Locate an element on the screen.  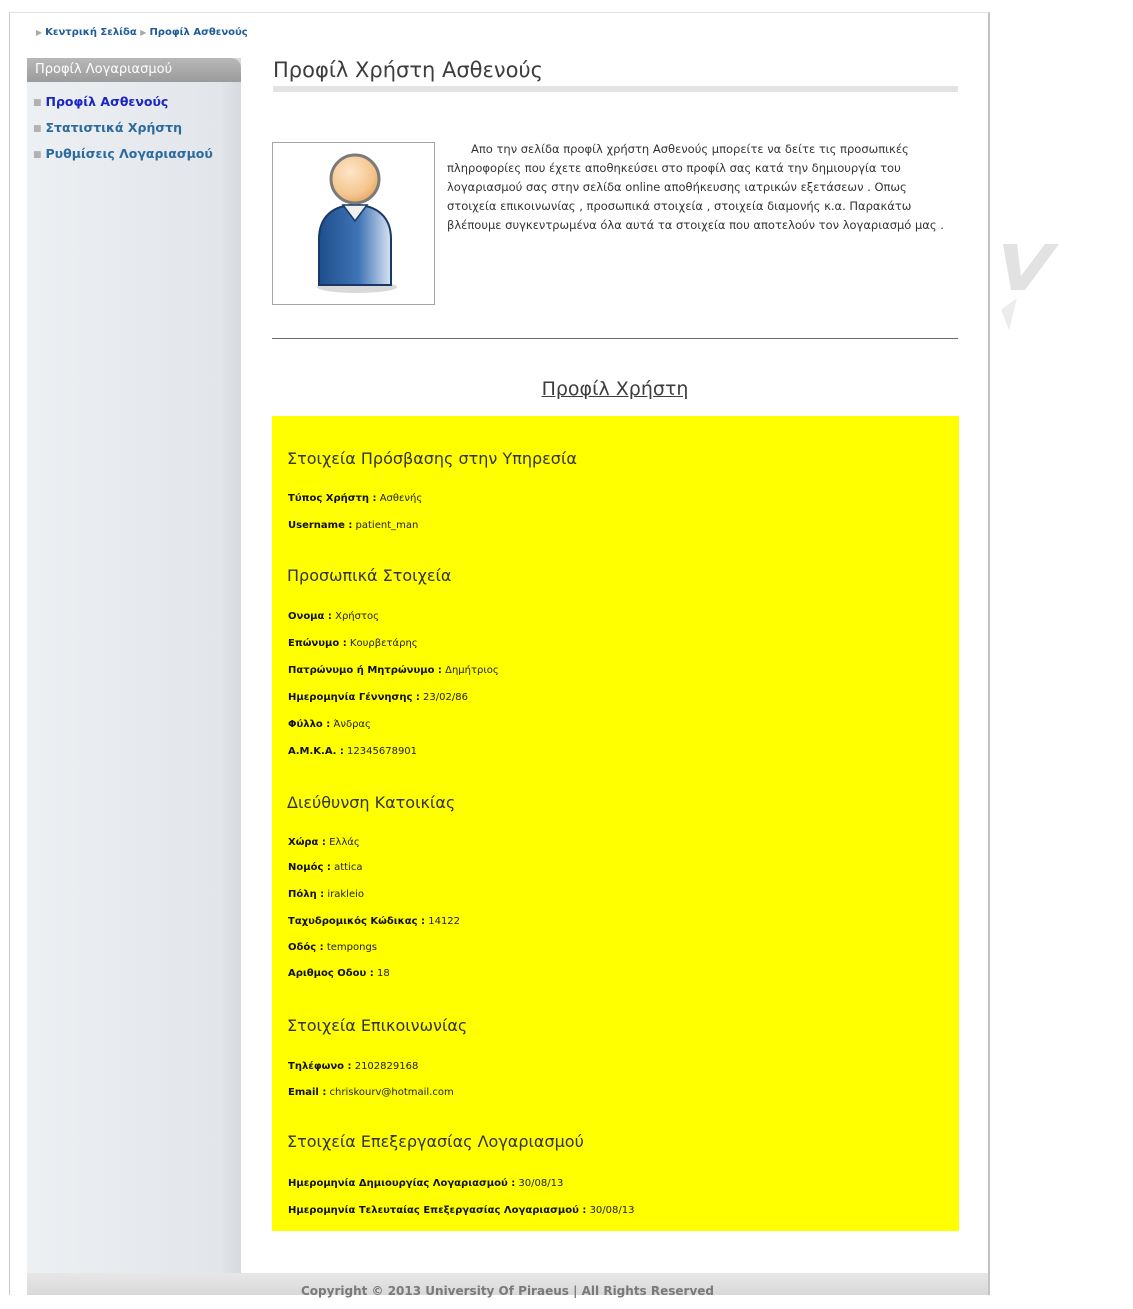
field-value: Ασθενής is located at coordinates (401, 498).